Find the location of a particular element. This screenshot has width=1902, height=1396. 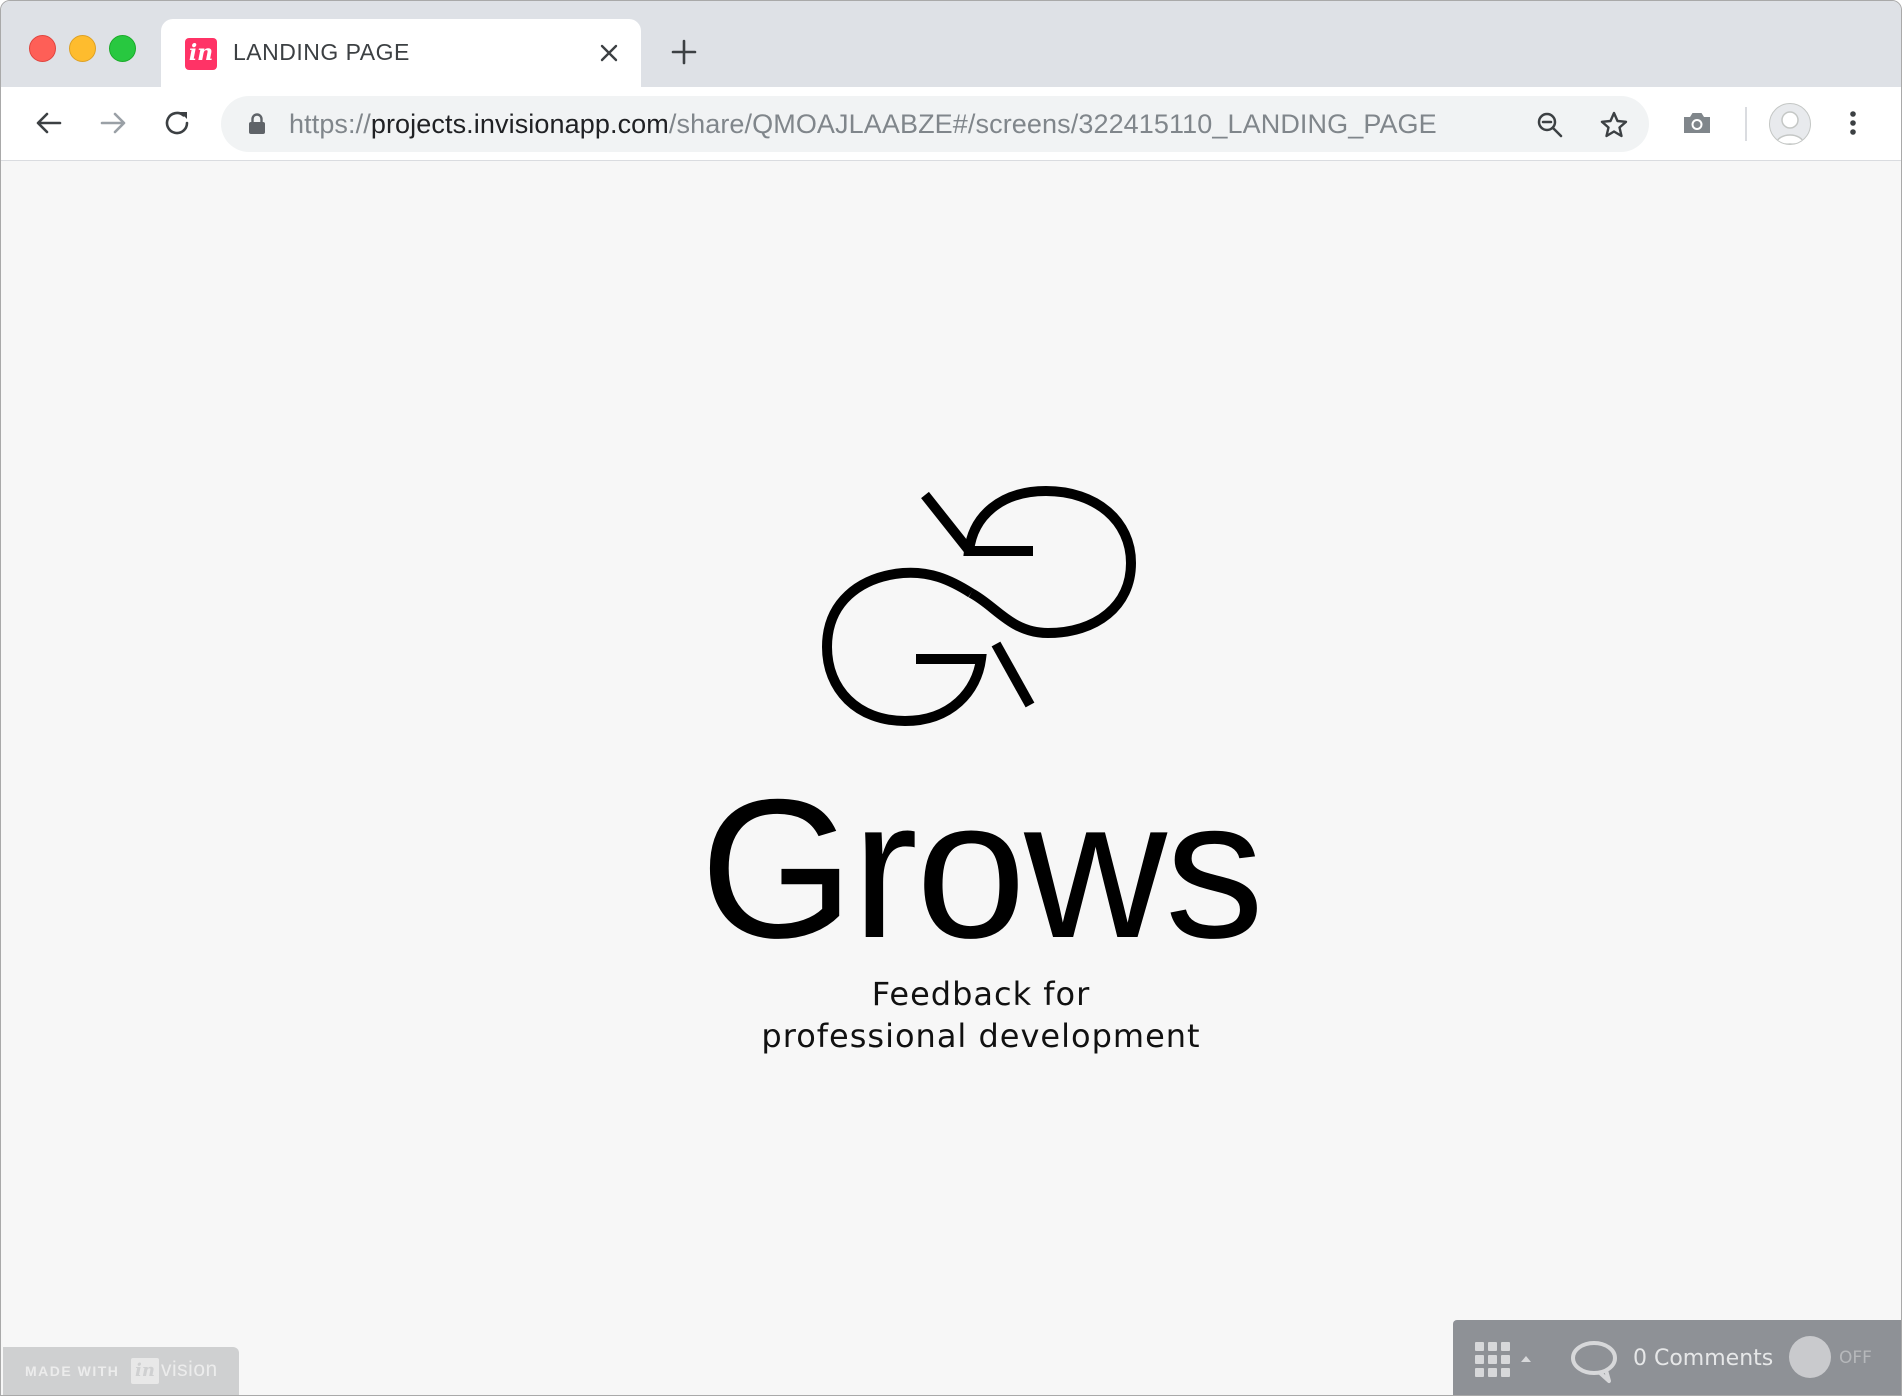

invision-share-toolbar: 0 Comments OFF is located at coordinates (1677, 1357).